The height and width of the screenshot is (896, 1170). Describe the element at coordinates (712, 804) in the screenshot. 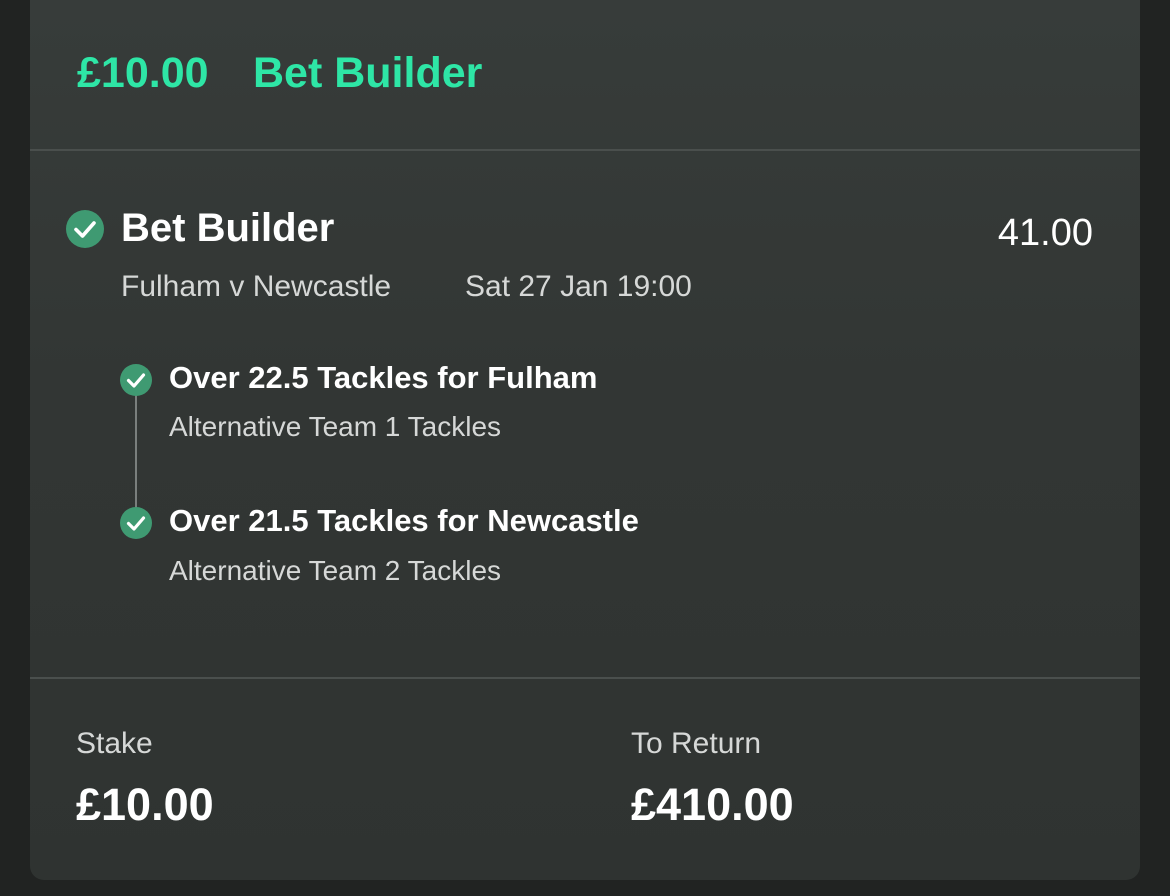

I see `to-return-value: £410.00` at that location.